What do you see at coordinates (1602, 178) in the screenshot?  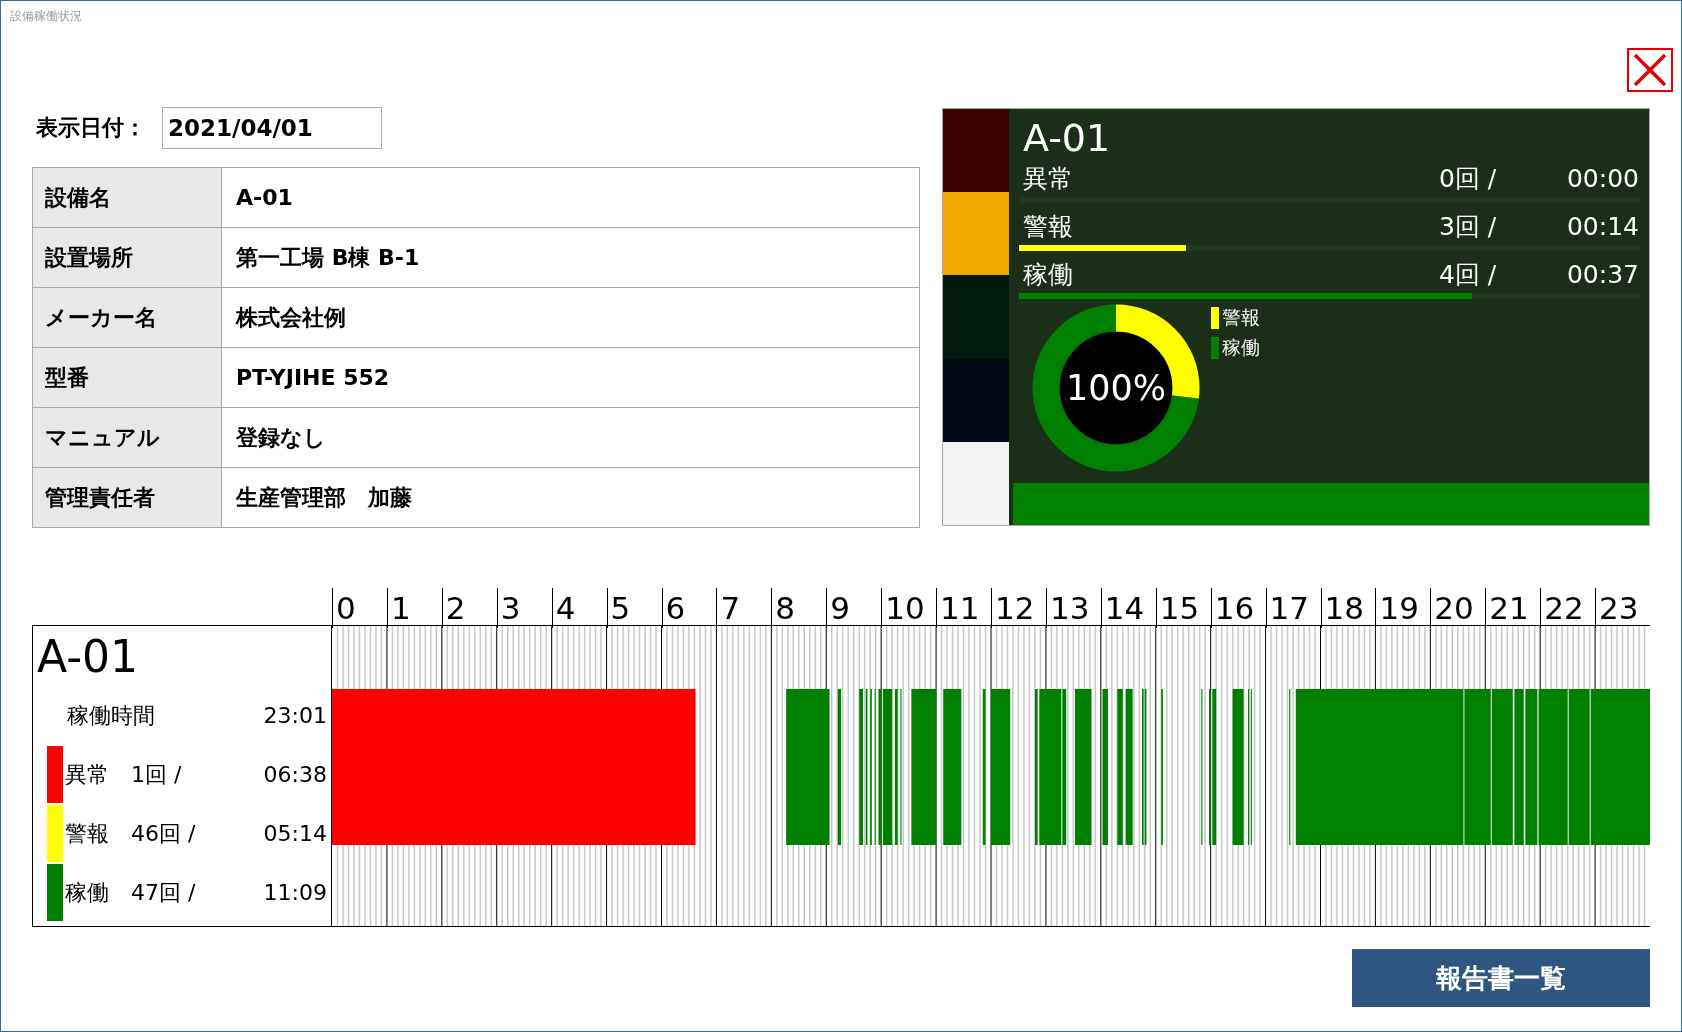 I see `status-time: 00:00` at bounding box center [1602, 178].